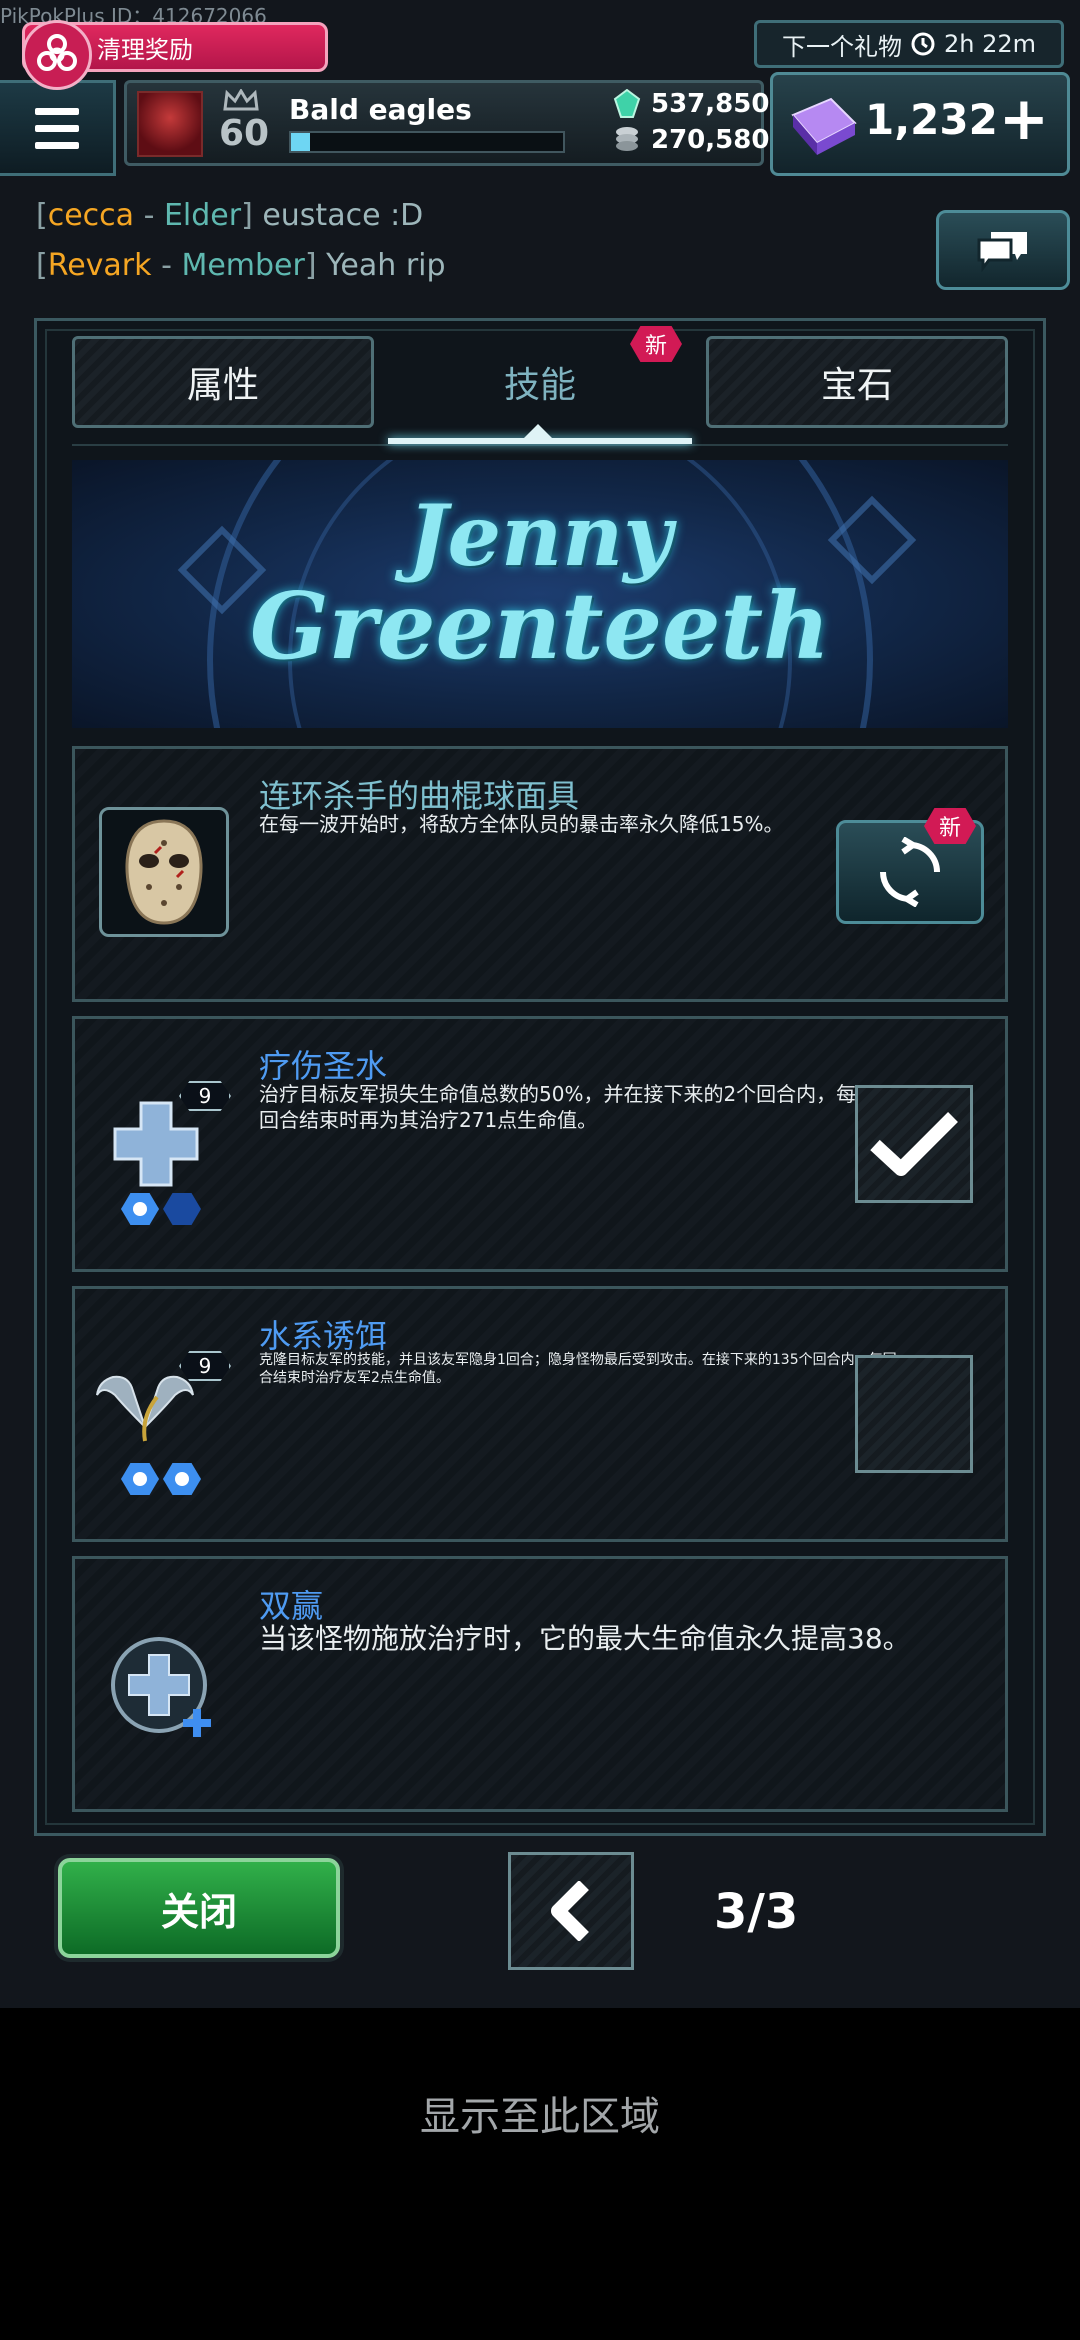 Image resolution: width=1080 pixels, height=2340 pixels. What do you see at coordinates (161, 1687) in the screenshot?
I see `win-win-passive-icon` at bounding box center [161, 1687].